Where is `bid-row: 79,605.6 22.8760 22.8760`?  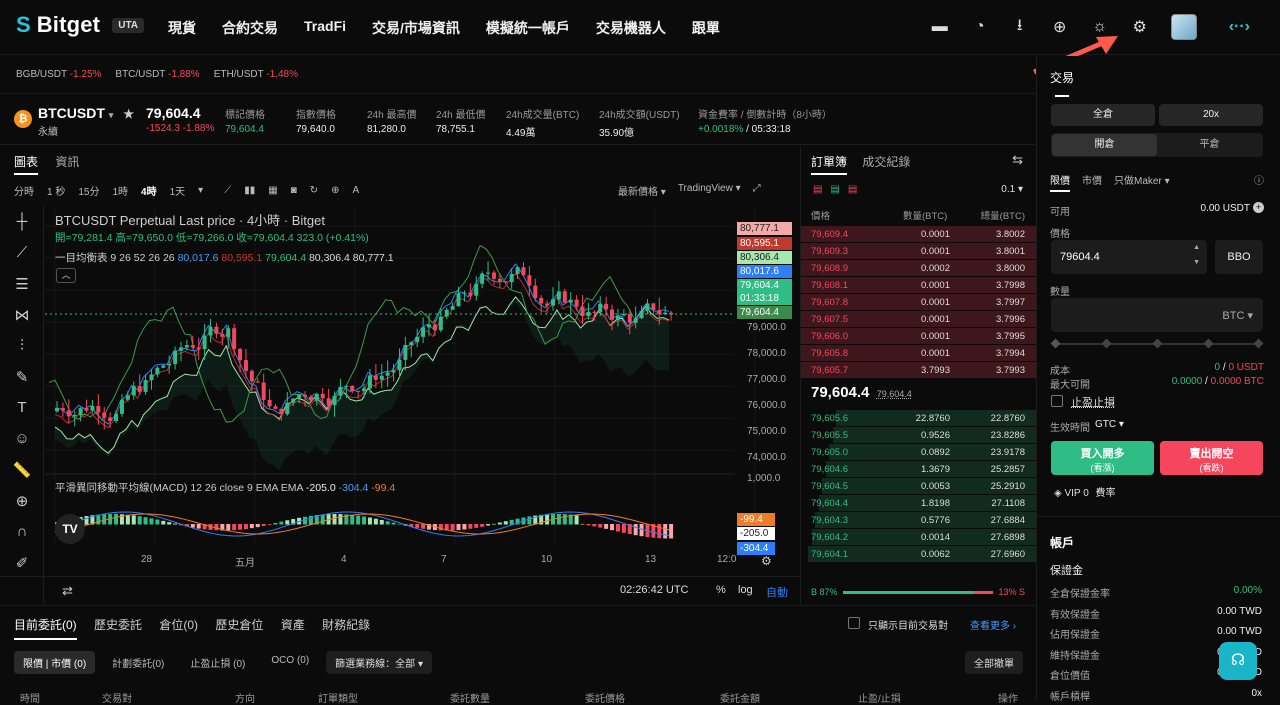 bid-row: 79,605.6 22.8760 22.8760 is located at coordinates (918, 418).